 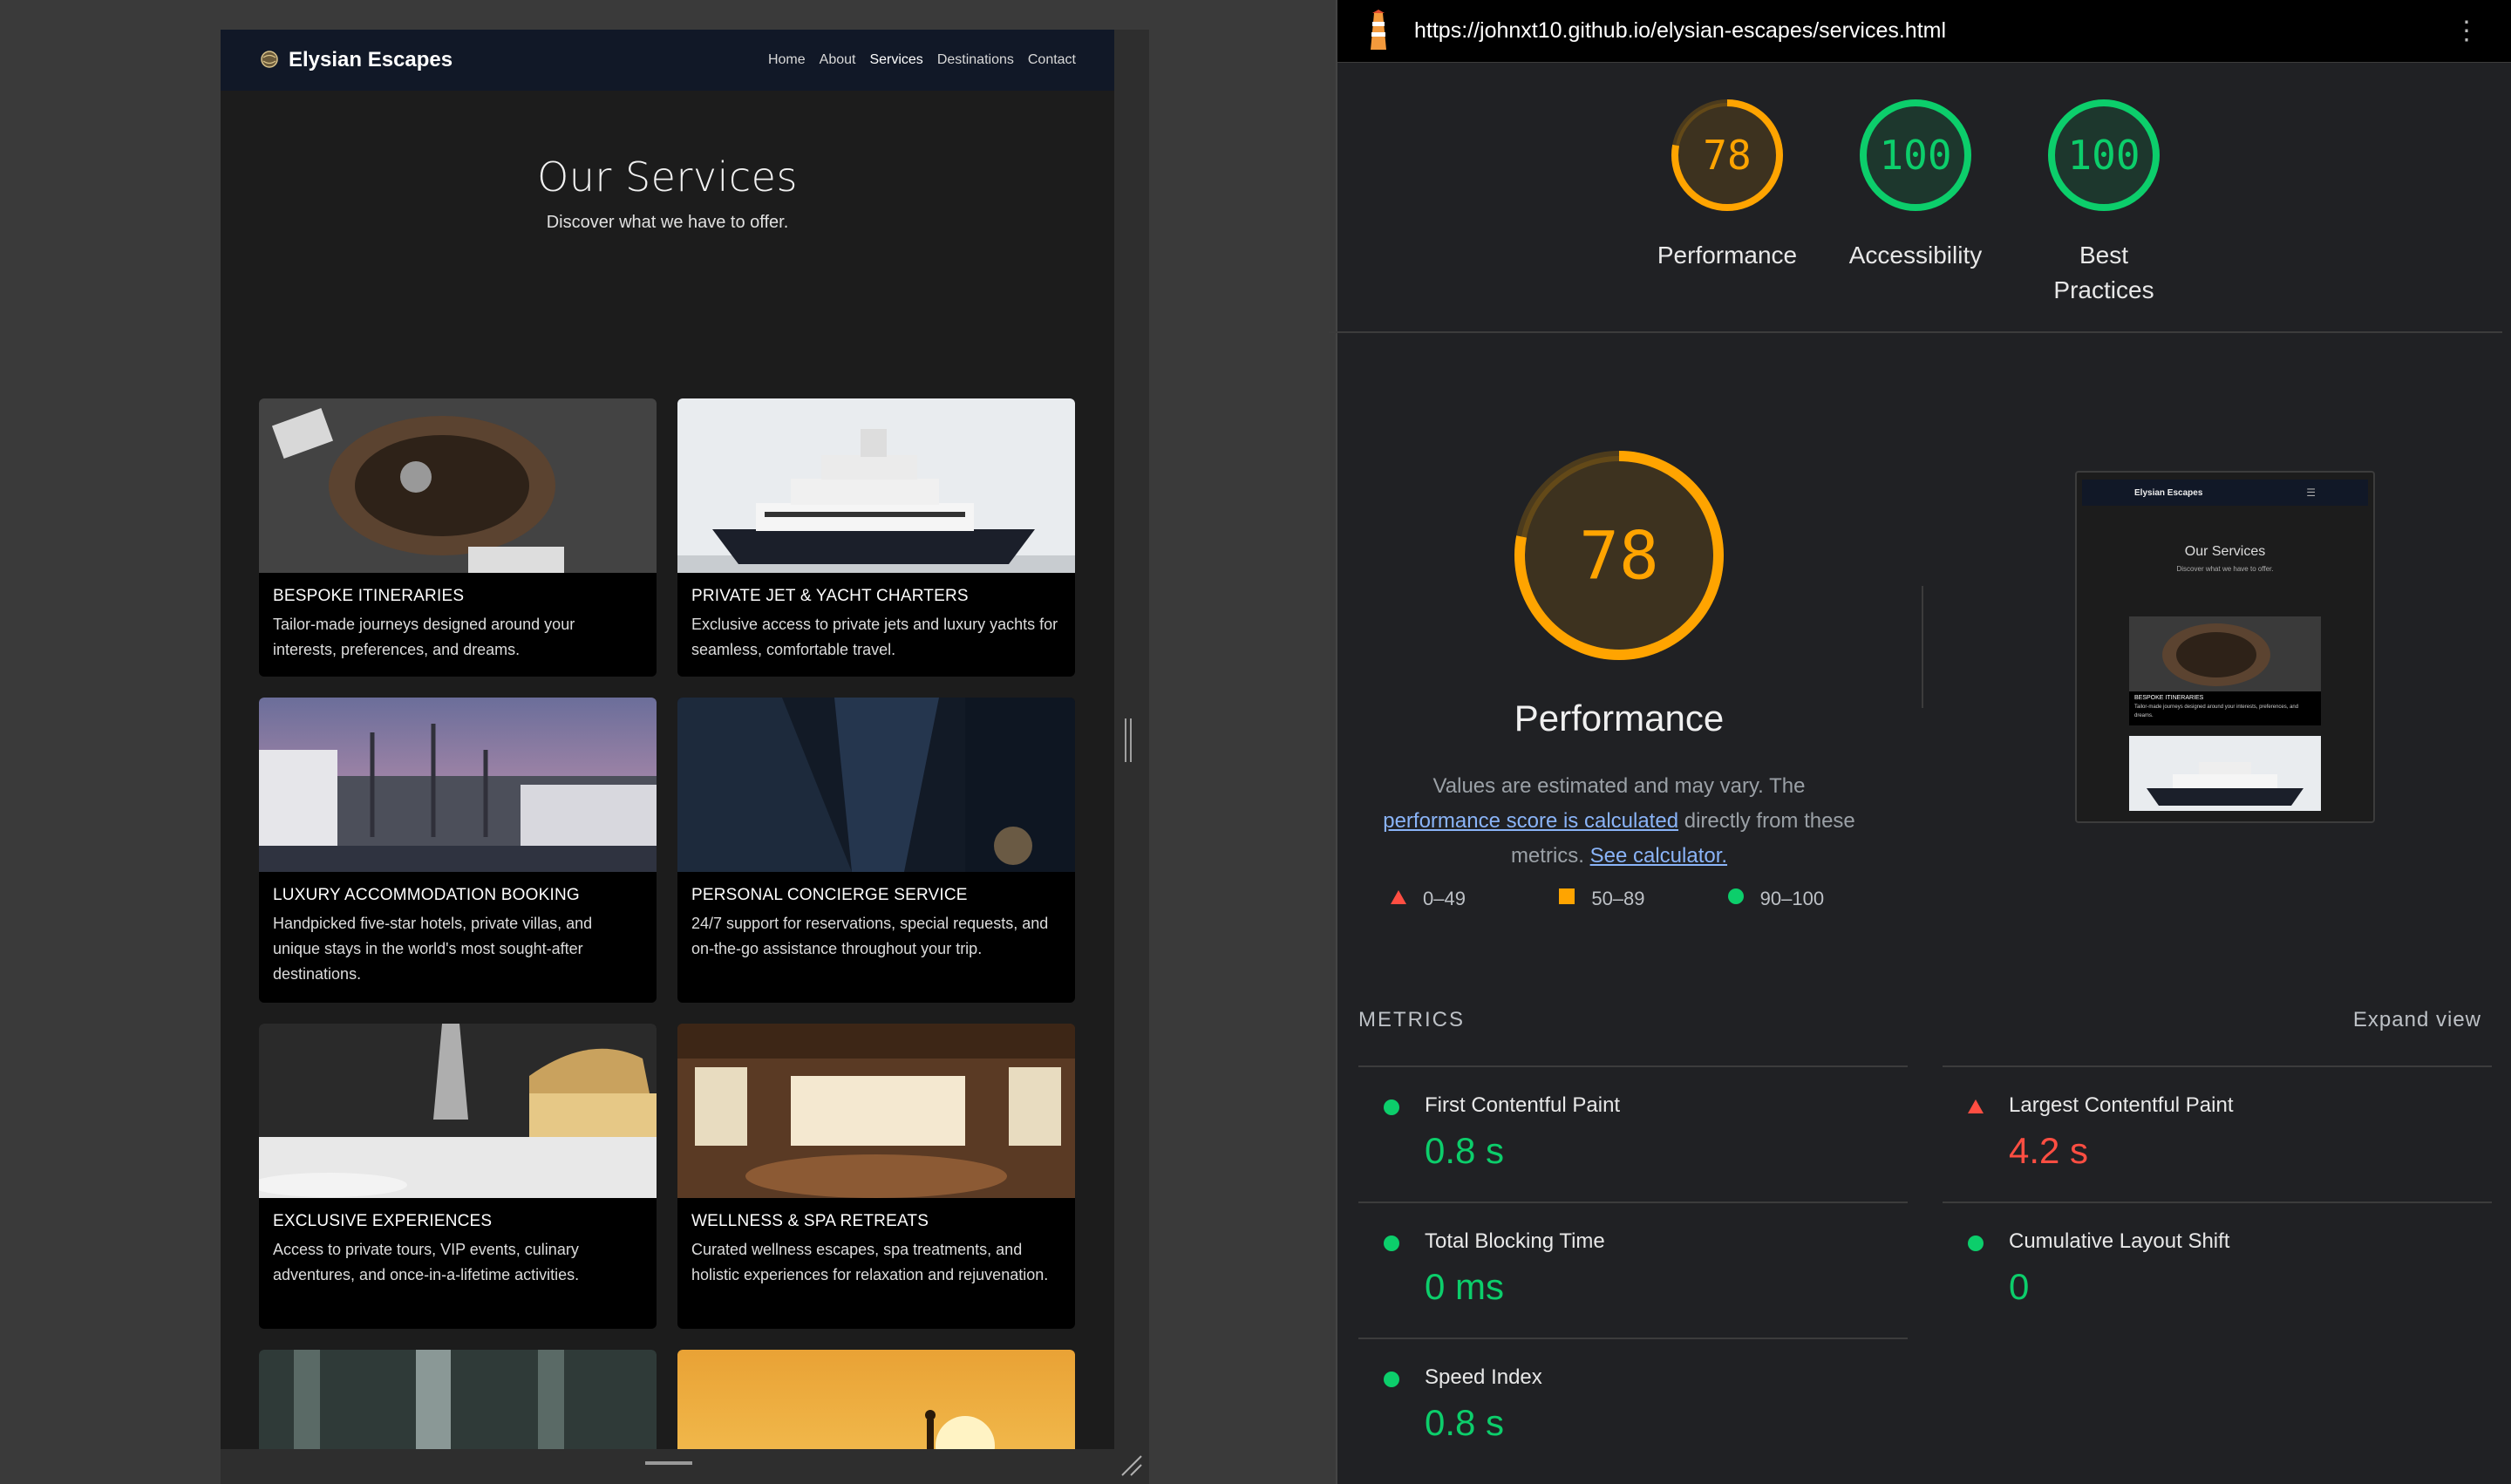 What do you see at coordinates (2217, 1269) in the screenshot?
I see `metric-cumulative-layout-shift: Cumulative Layout Shift 0` at bounding box center [2217, 1269].